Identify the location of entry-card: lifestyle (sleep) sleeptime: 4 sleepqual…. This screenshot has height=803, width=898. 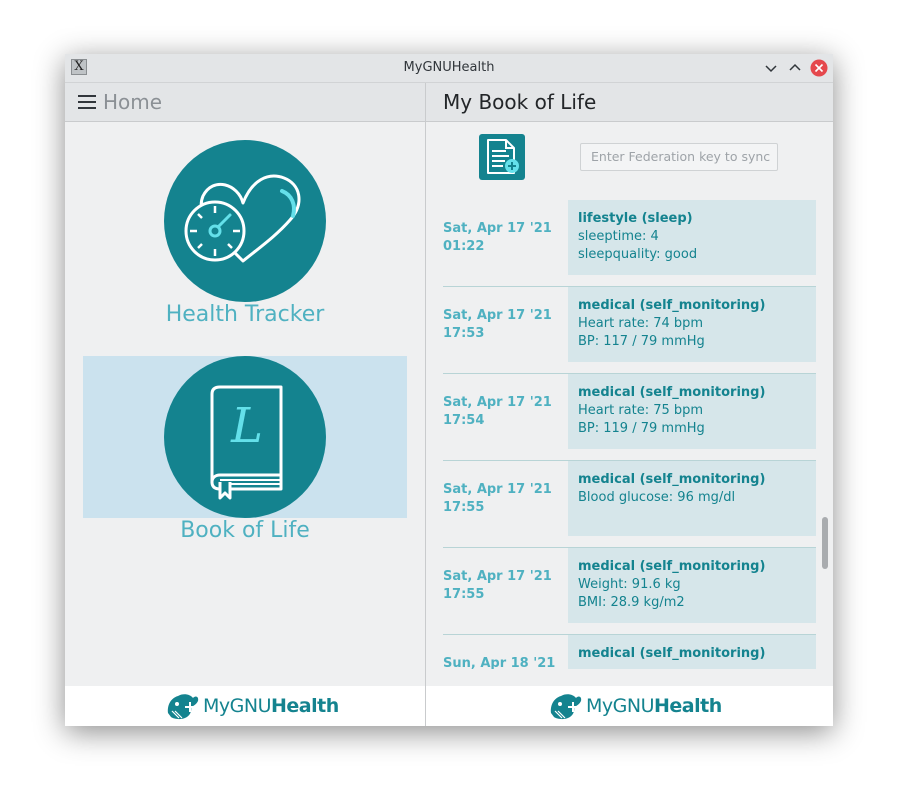
(692, 237).